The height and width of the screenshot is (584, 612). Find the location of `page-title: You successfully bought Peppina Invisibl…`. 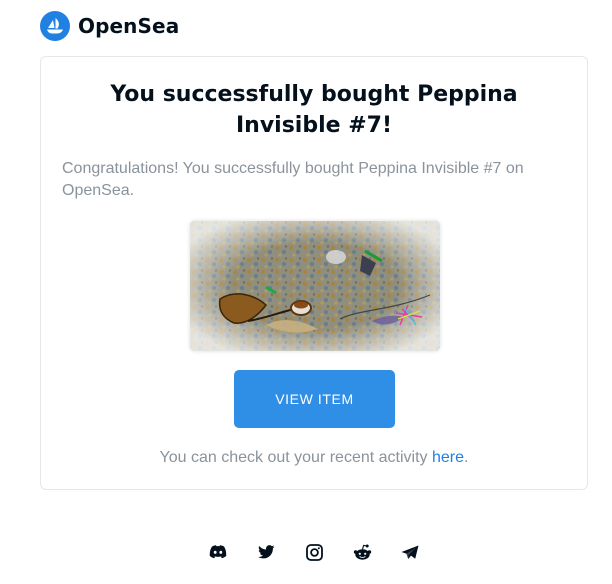

page-title: You successfully bought Peppina Invisibl… is located at coordinates (314, 110).